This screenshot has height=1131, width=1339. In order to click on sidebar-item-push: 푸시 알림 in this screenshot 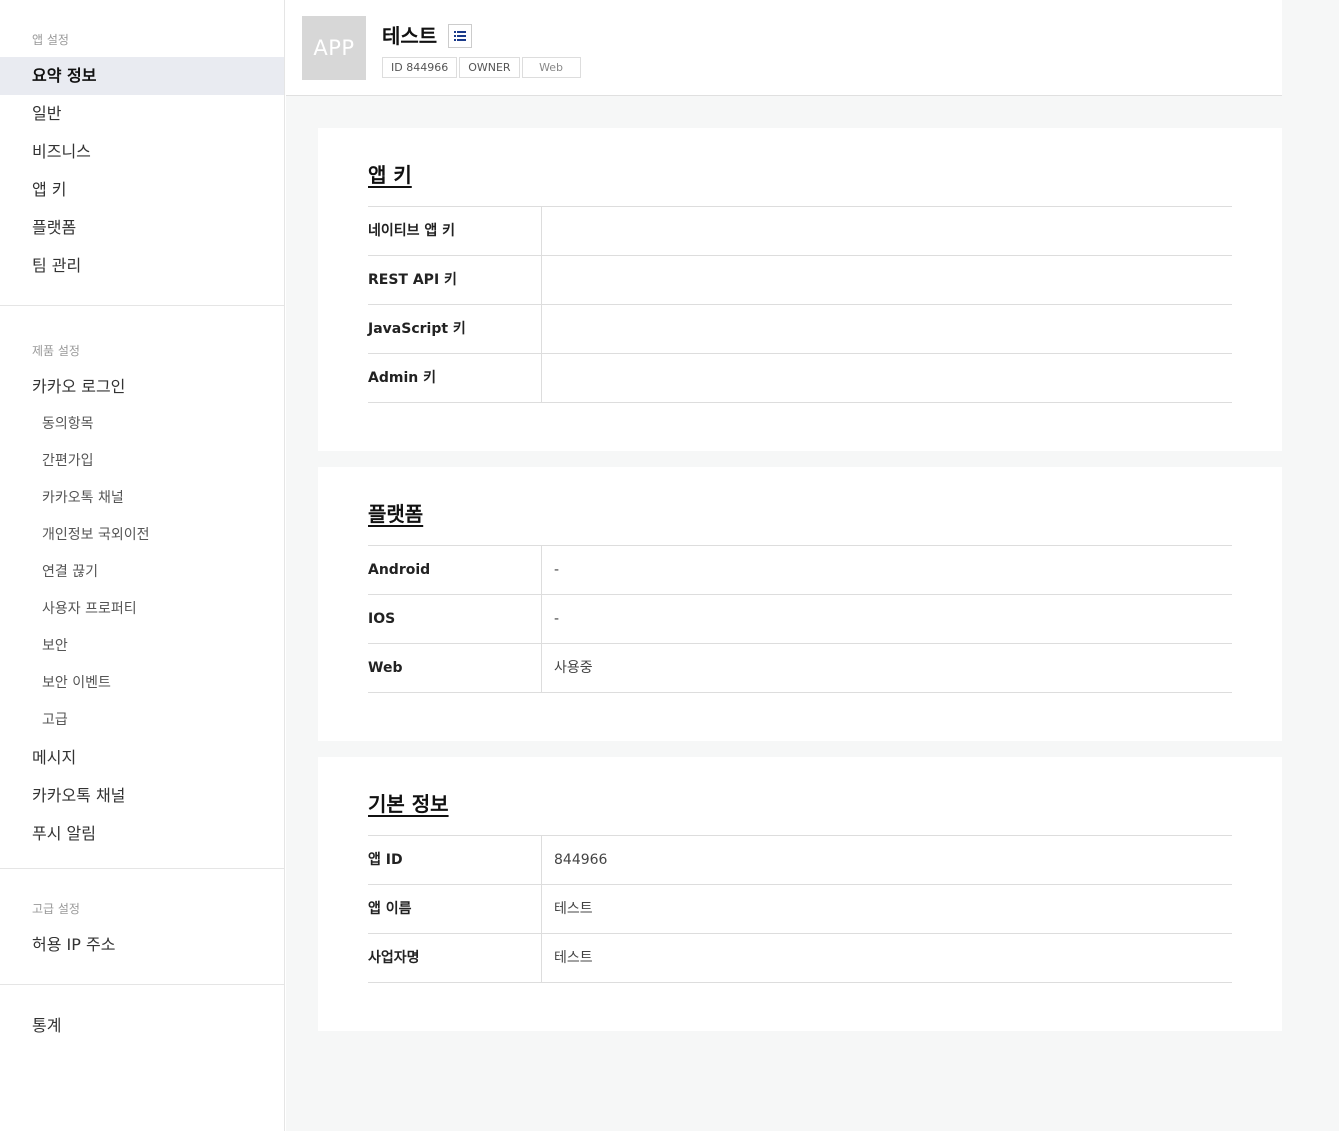, I will do `click(142, 834)`.